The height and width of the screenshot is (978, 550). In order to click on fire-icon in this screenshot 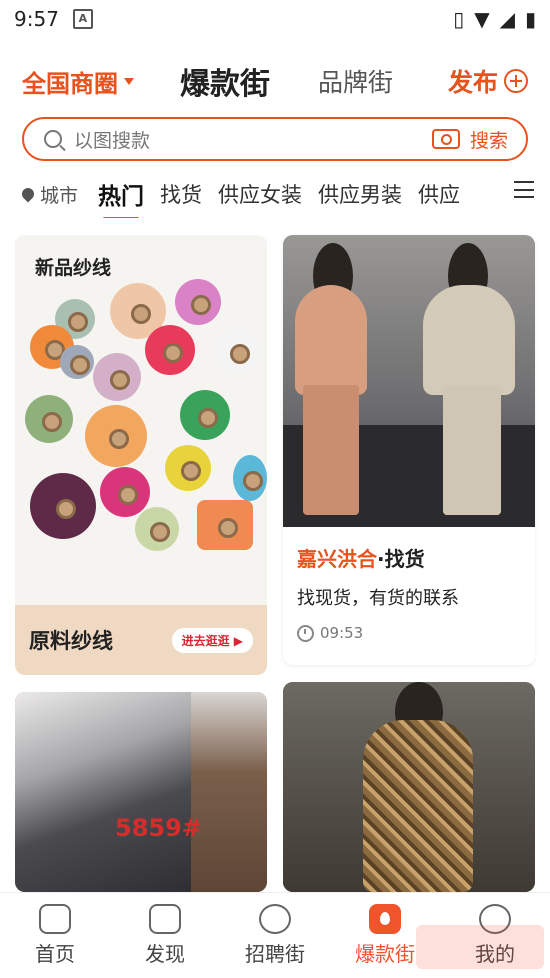, I will do `click(385, 919)`.